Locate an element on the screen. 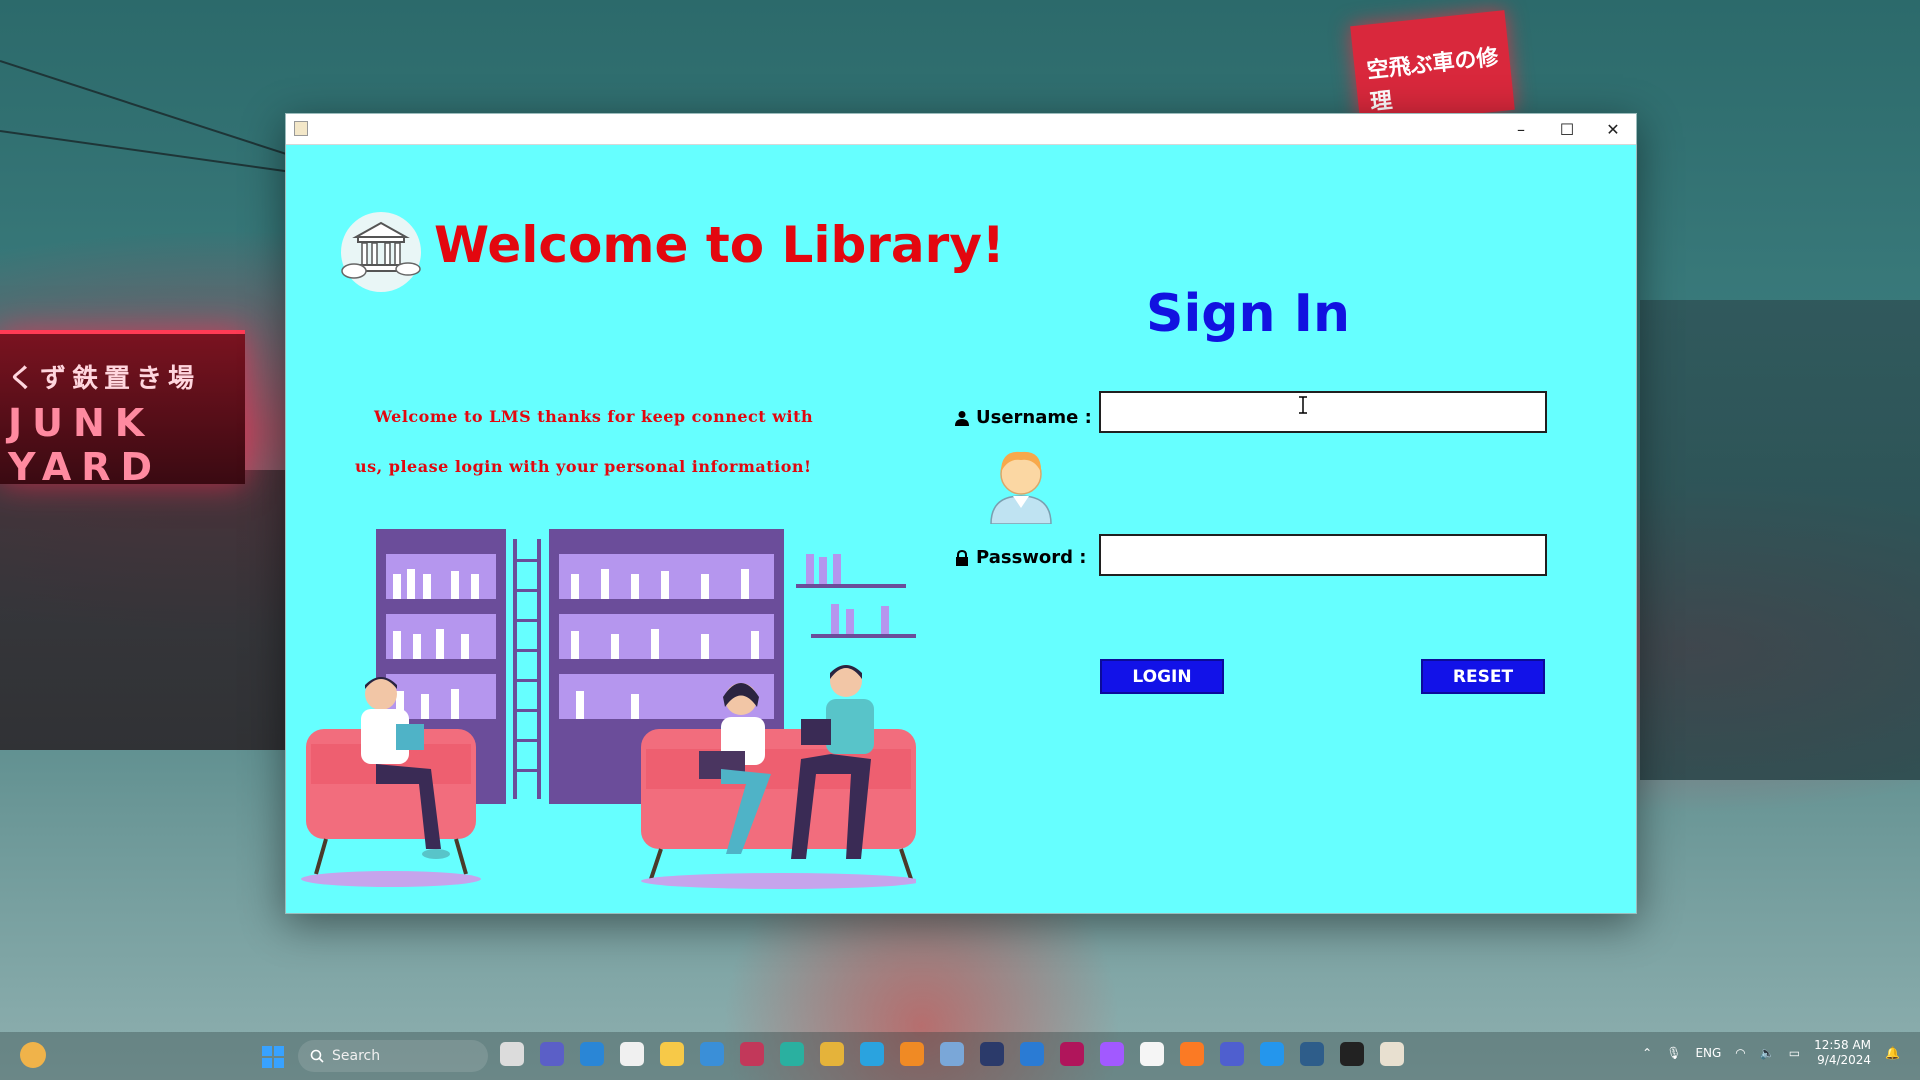 The width and height of the screenshot is (1920, 1080). xampp-icon is located at coordinates (1192, 1054).